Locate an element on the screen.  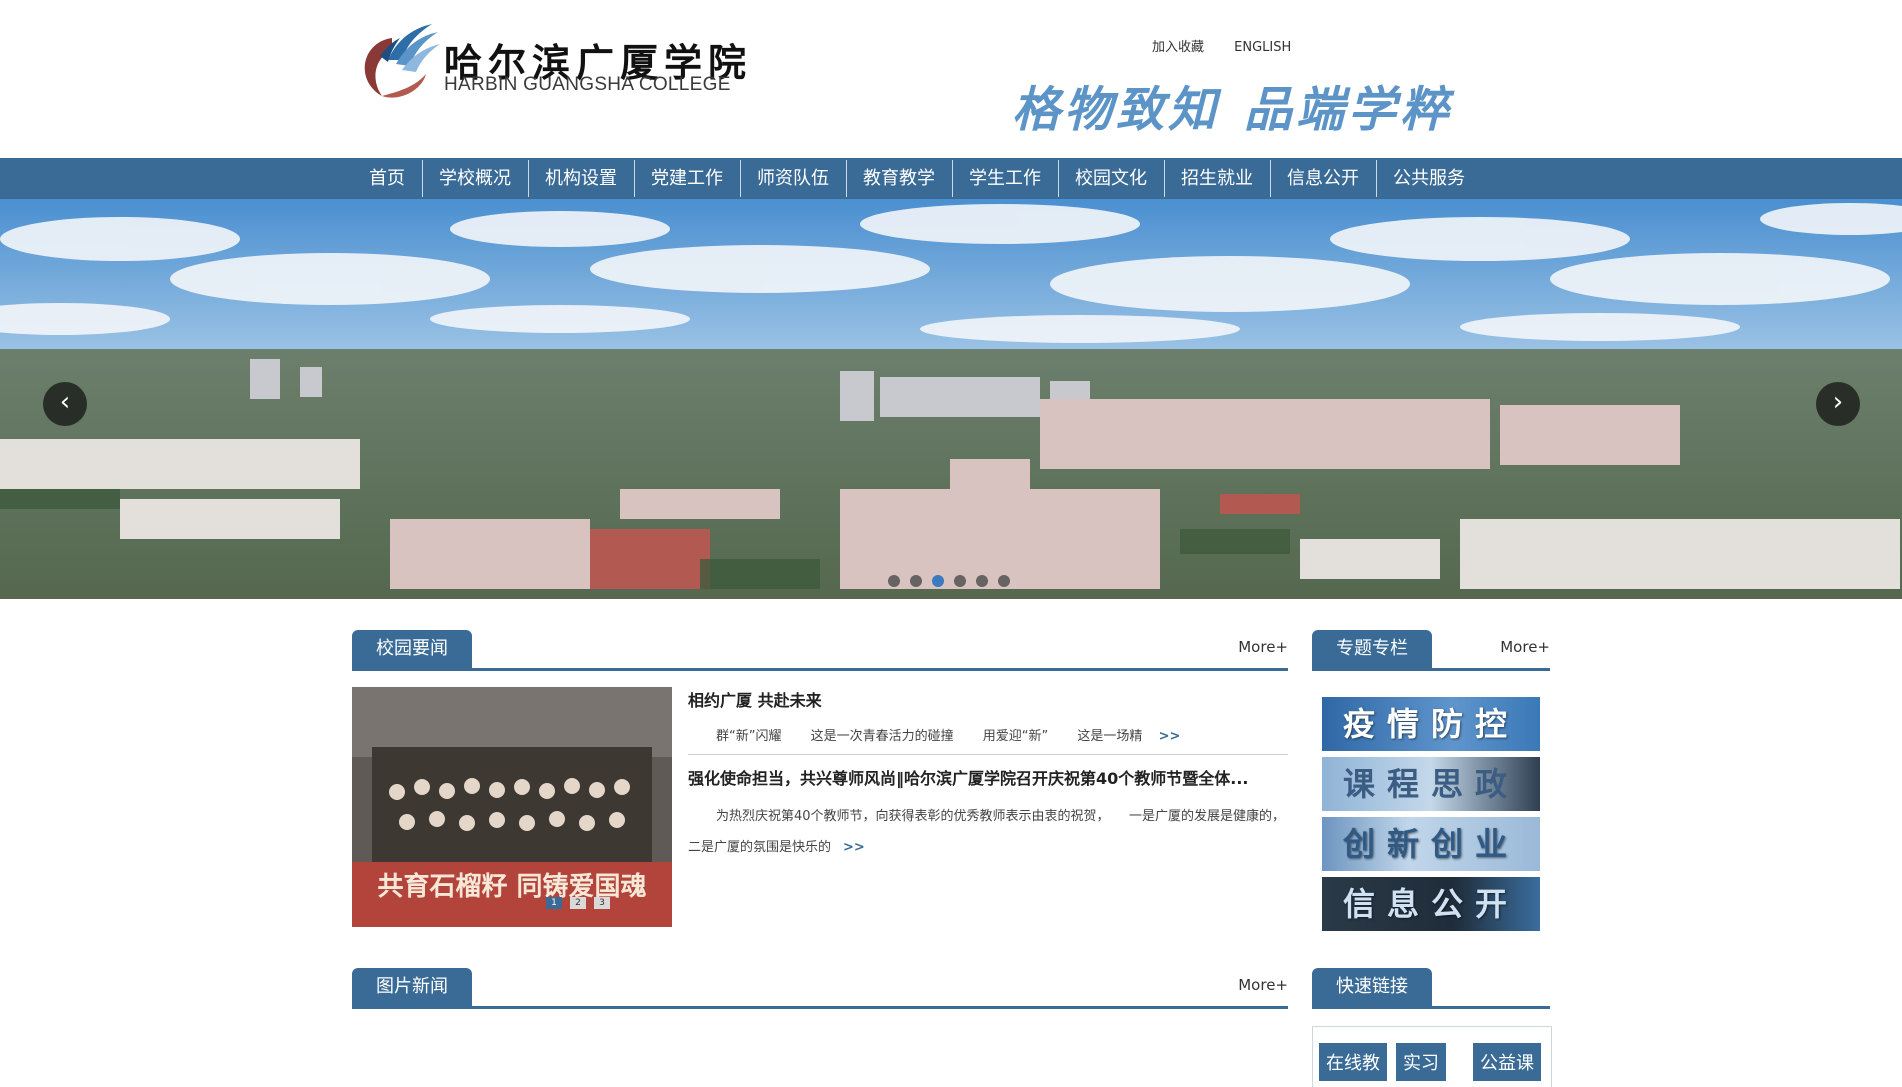
nav-item-2: 机构设置 is located at coordinates (581, 178).